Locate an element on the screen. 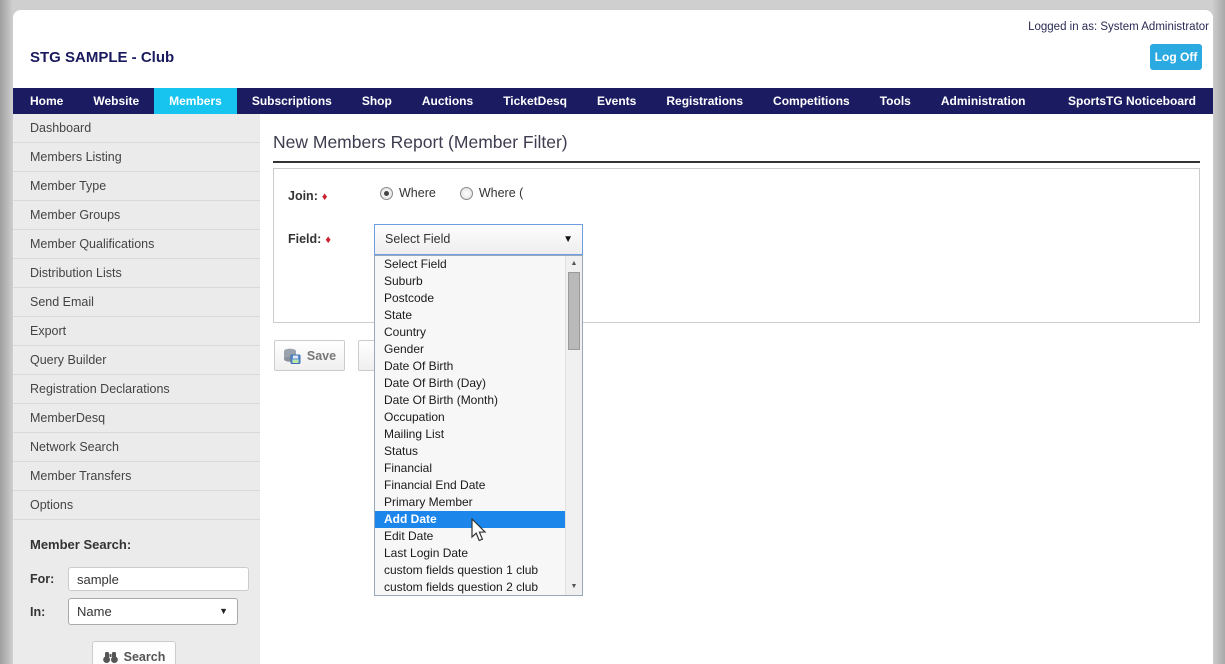  sidebar-item-members-listing: Members Listing is located at coordinates (136, 157).